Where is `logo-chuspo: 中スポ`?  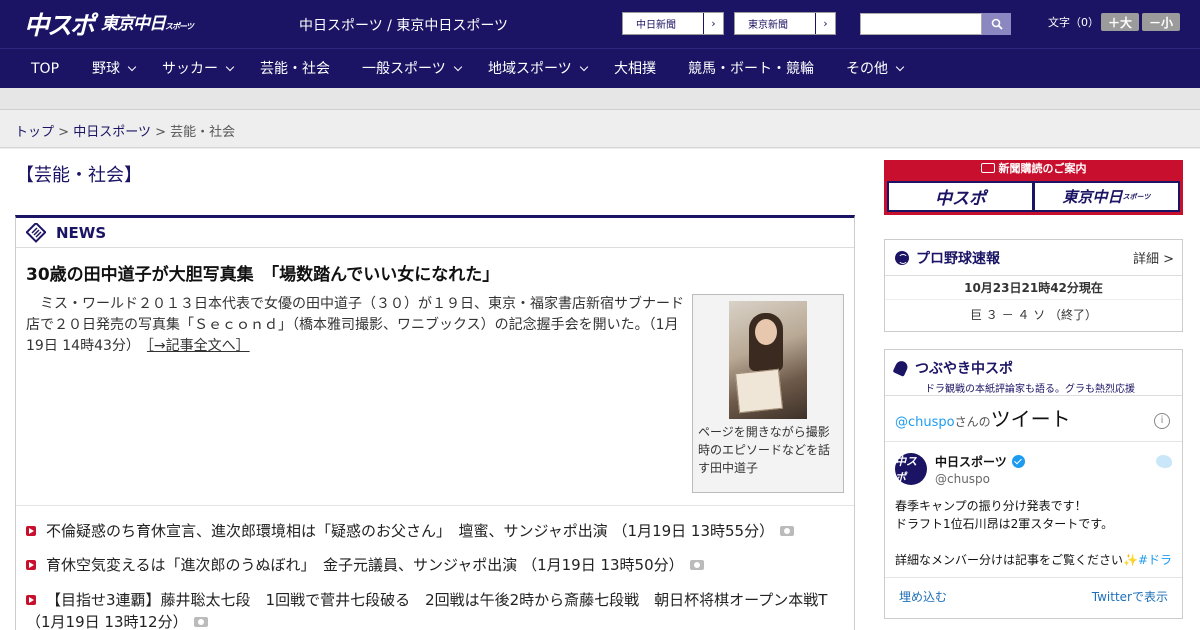
logo-chuspo: 中スポ is located at coordinates (59, 25).